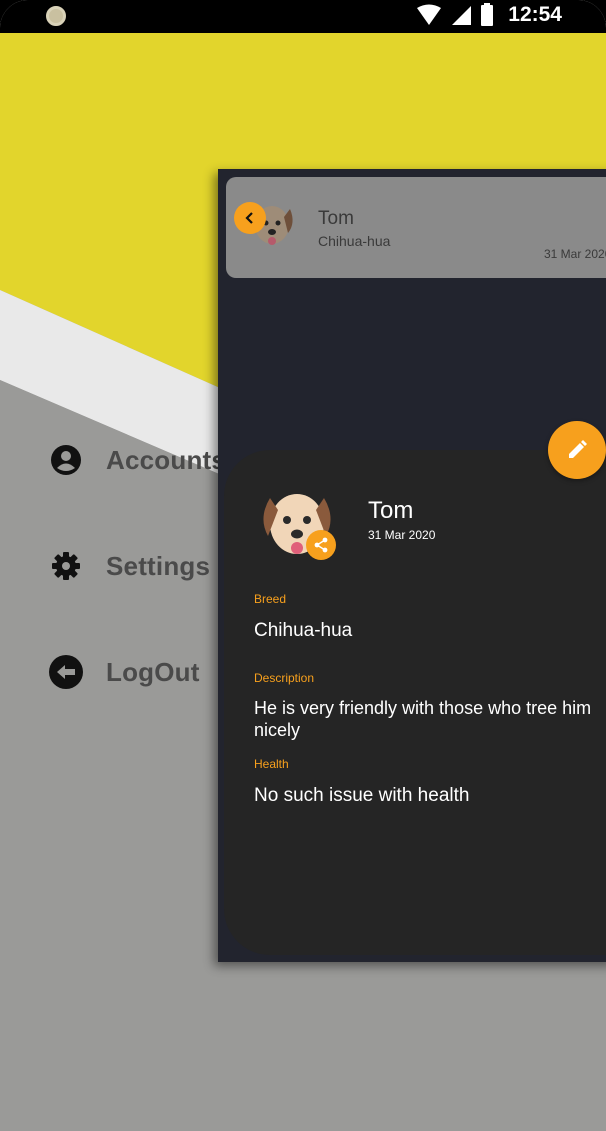 This screenshot has width=606, height=1131. Describe the element at coordinates (336, 218) in the screenshot. I see `pet-name: Tom` at that location.